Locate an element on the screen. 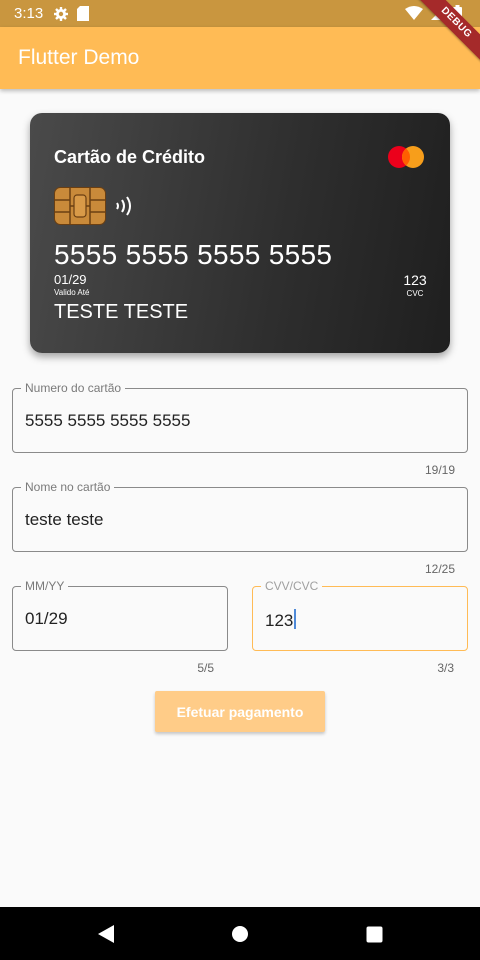  text-cursor is located at coordinates (295, 619).